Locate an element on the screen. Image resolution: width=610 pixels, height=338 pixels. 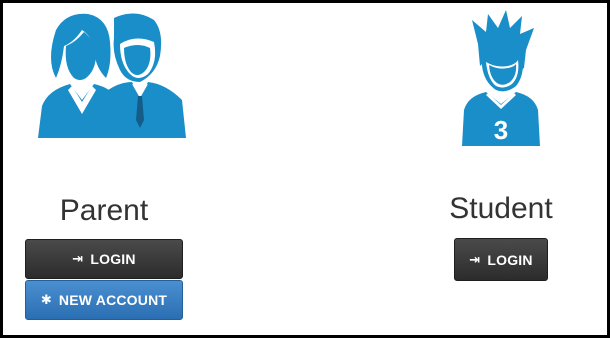
parent-new-account-label: NEW ACCOUNT is located at coordinates (113, 300).